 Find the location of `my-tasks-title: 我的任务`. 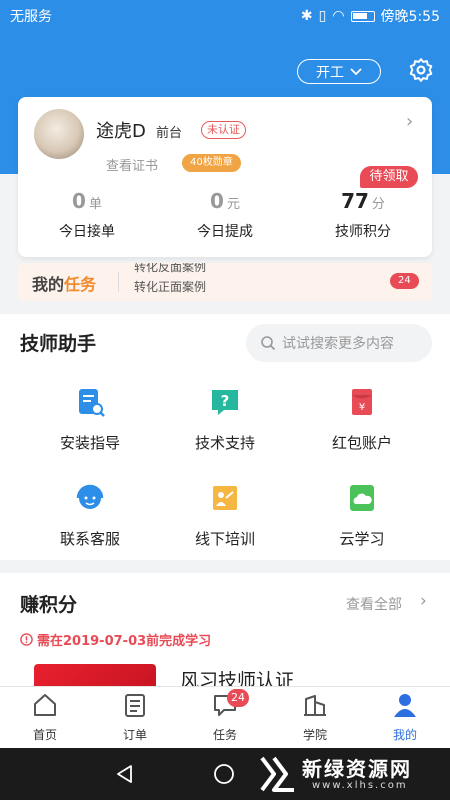

my-tasks-title: 我的任务 is located at coordinates (64, 283).